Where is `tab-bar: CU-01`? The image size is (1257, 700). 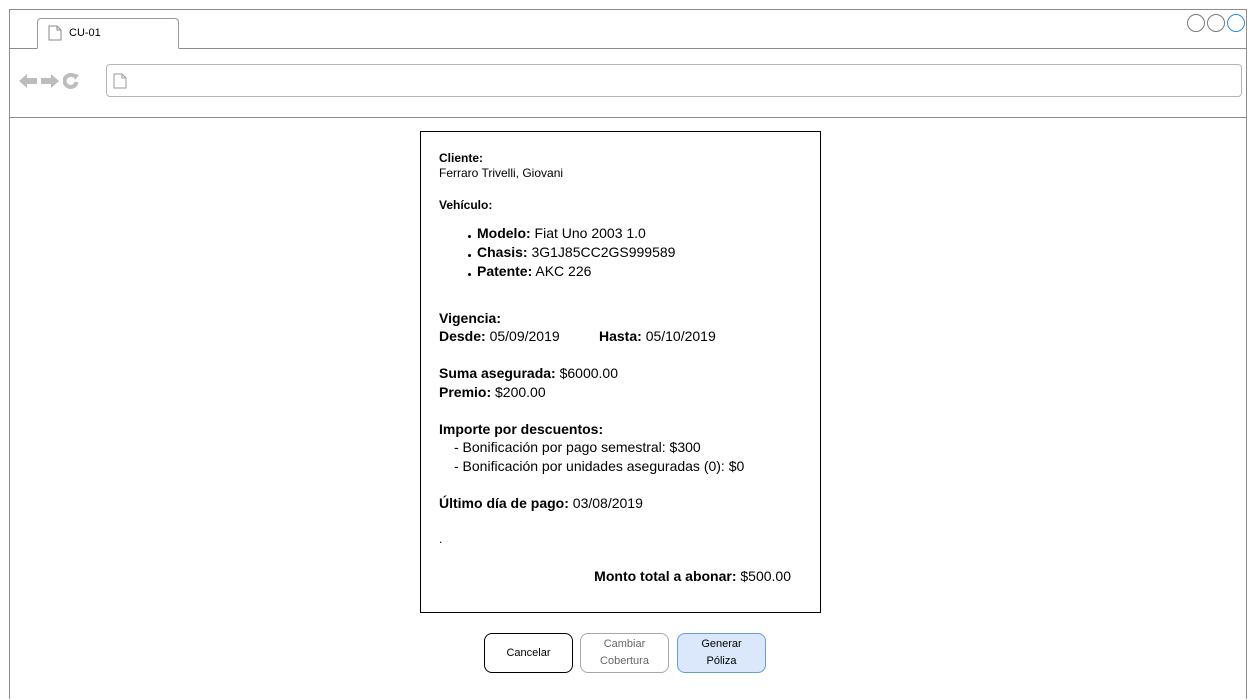 tab-bar: CU-01 is located at coordinates (628, 29).